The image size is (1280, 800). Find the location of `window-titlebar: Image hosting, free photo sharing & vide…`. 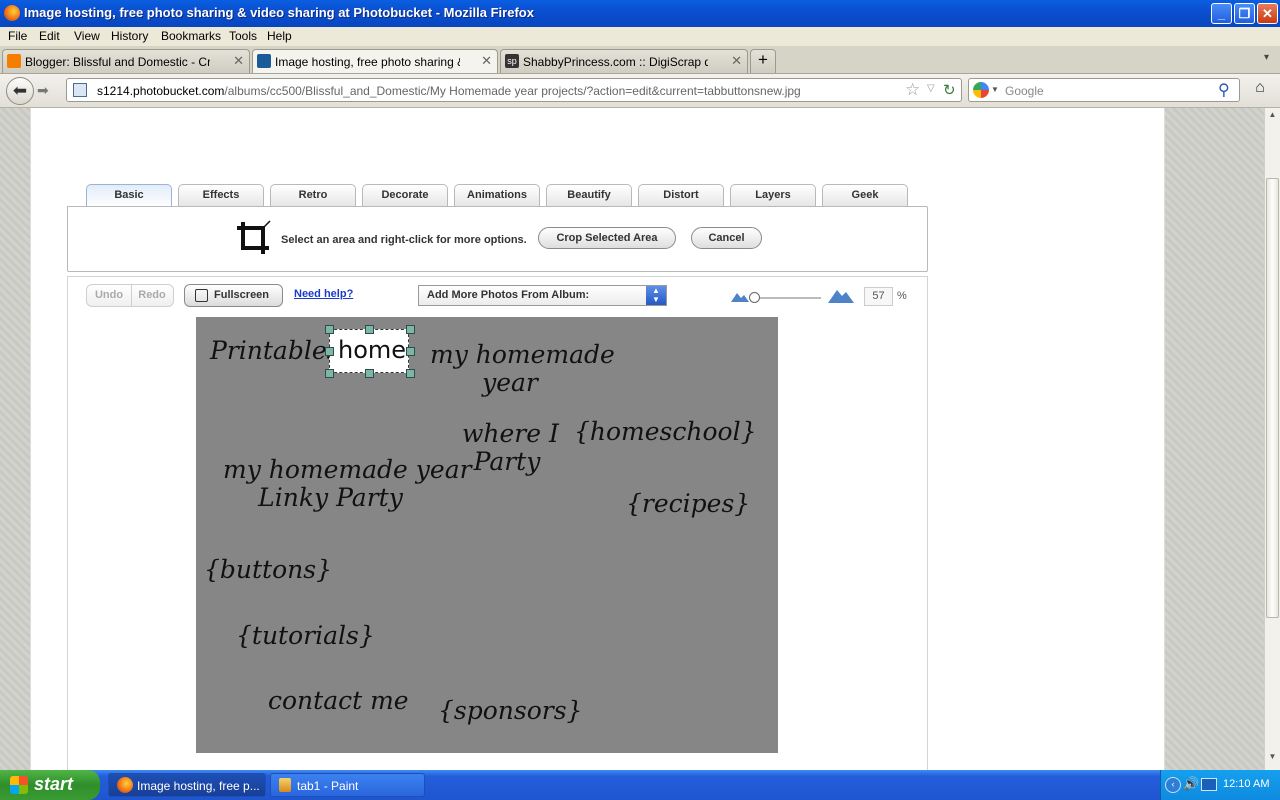

window-titlebar: Image hosting, free photo sharing & vide… is located at coordinates (640, 13).